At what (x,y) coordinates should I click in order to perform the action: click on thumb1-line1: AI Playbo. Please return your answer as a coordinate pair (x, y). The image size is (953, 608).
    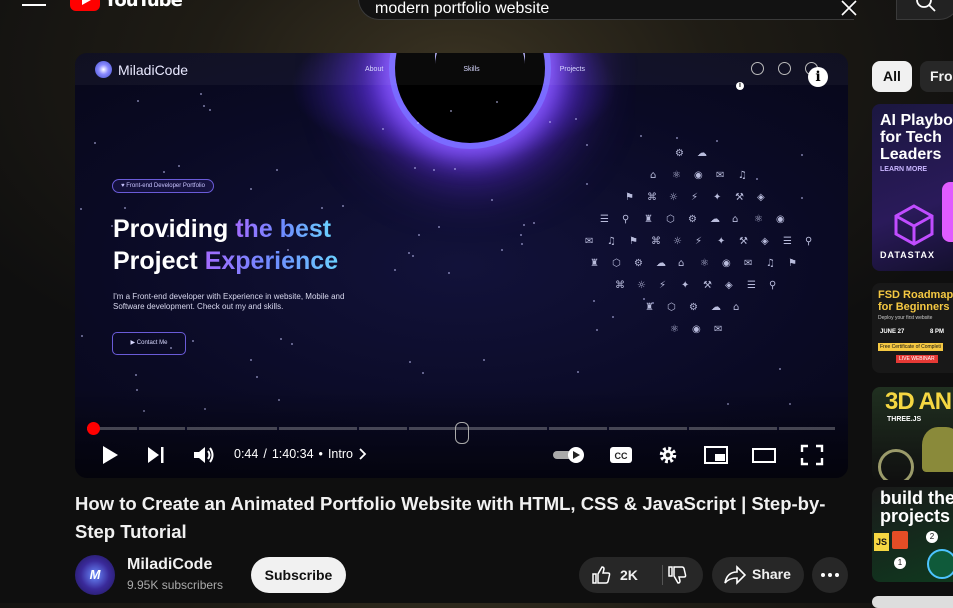
    Looking at the image, I should click on (916, 120).